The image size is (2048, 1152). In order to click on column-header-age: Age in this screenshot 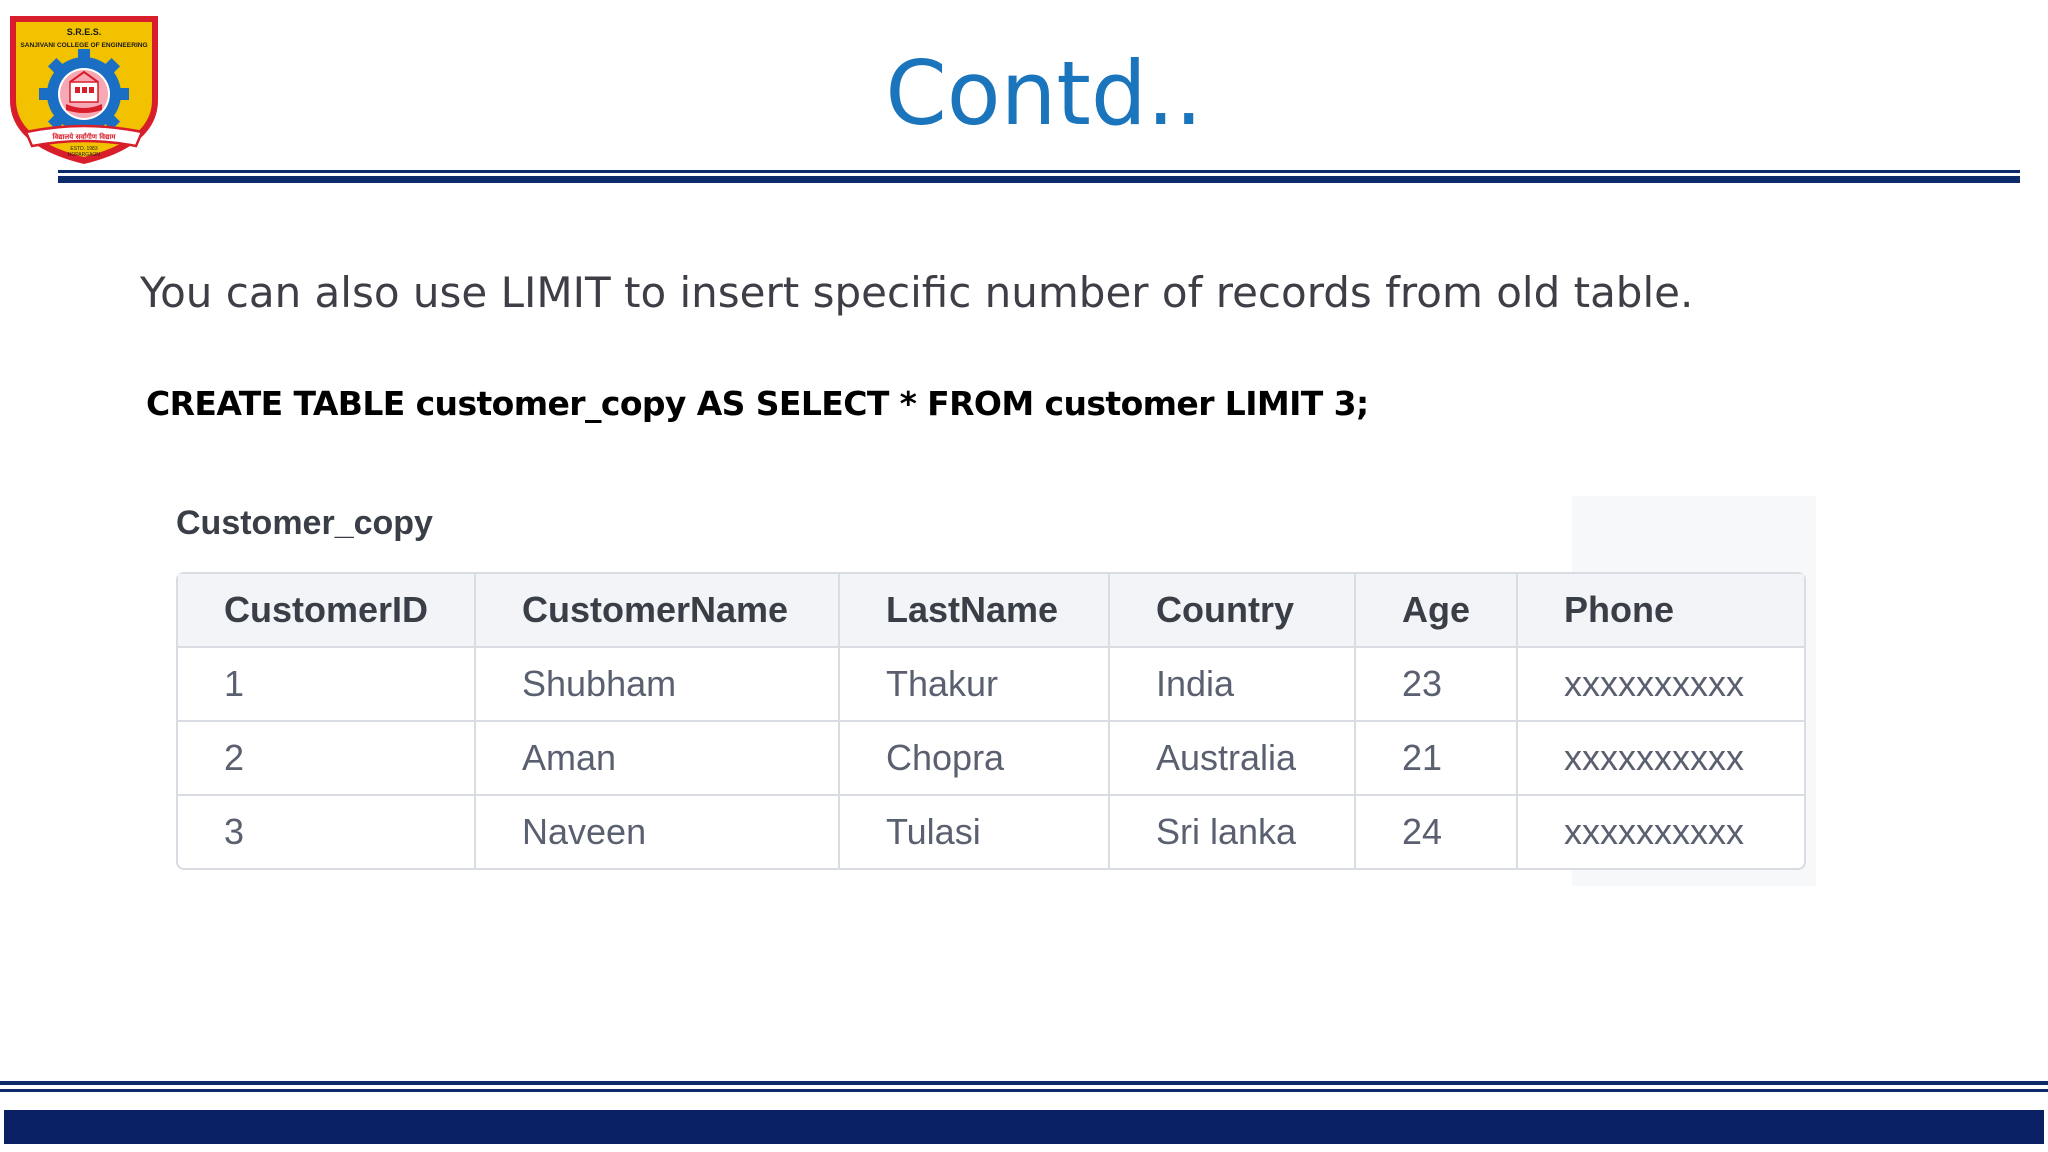, I will do `click(1437, 611)`.